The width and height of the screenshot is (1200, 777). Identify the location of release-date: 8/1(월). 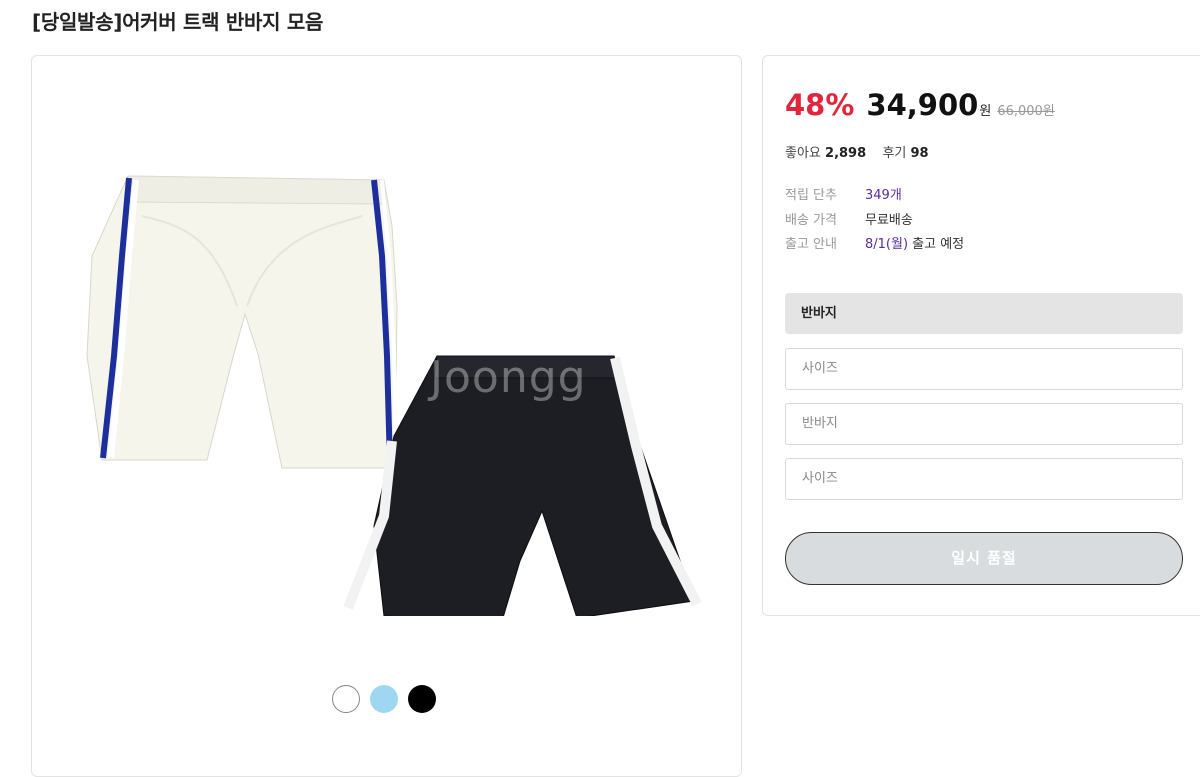
(887, 244).